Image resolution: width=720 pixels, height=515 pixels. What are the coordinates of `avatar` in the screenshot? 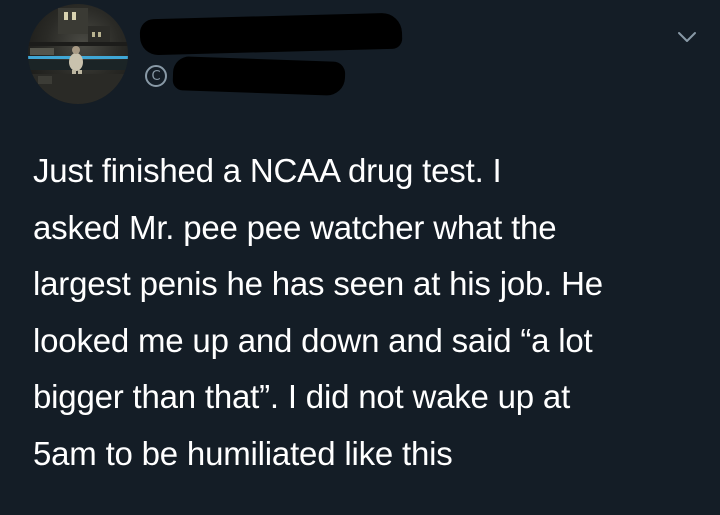 It's located at (78, 54).